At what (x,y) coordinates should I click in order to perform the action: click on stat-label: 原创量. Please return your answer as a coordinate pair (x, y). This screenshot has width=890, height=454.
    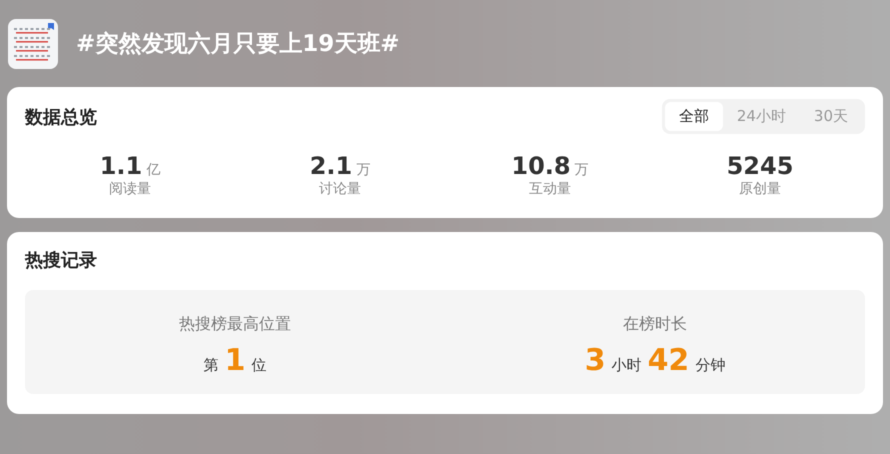
    Looking at the image, I should click on (760, 189).